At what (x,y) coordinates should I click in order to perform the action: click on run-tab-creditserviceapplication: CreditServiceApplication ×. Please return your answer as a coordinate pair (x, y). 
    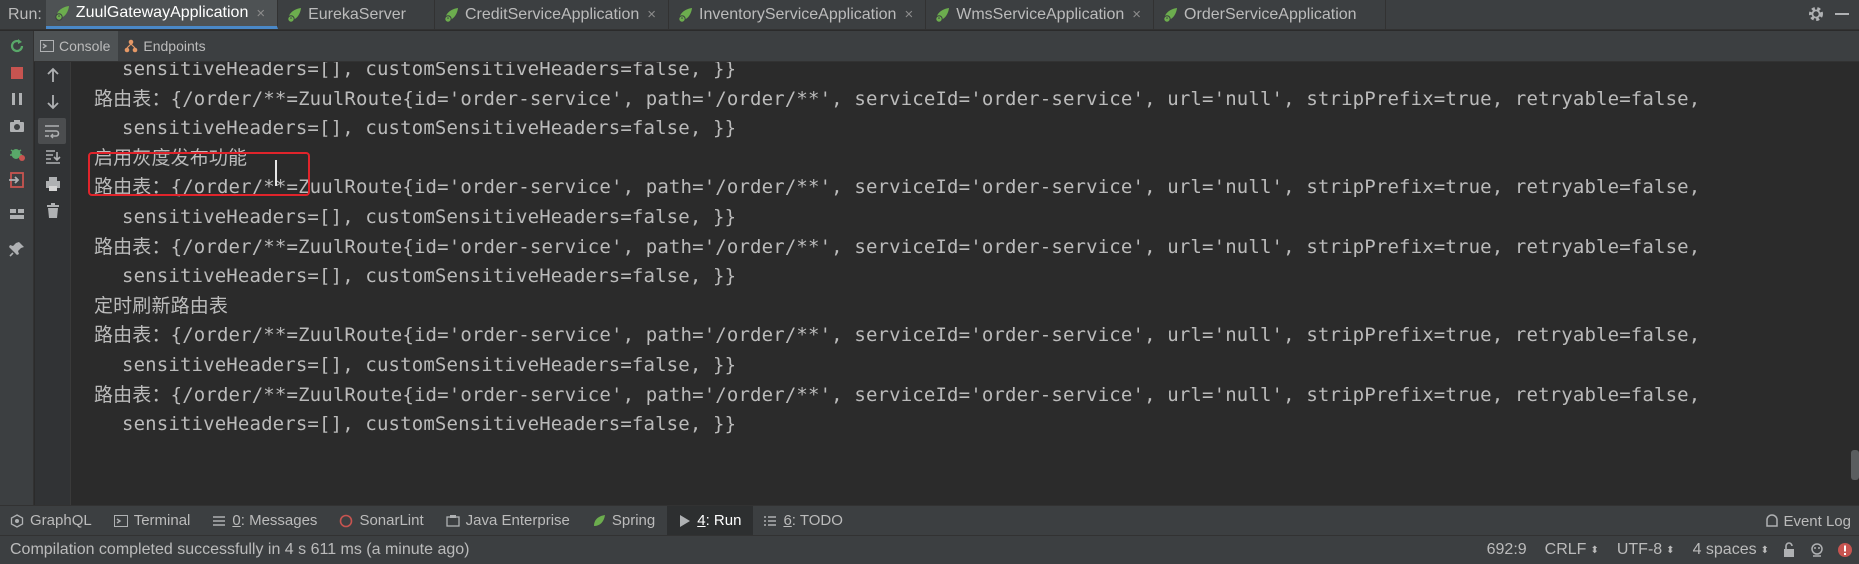
    Looking at the image, I should click on (552, 14).